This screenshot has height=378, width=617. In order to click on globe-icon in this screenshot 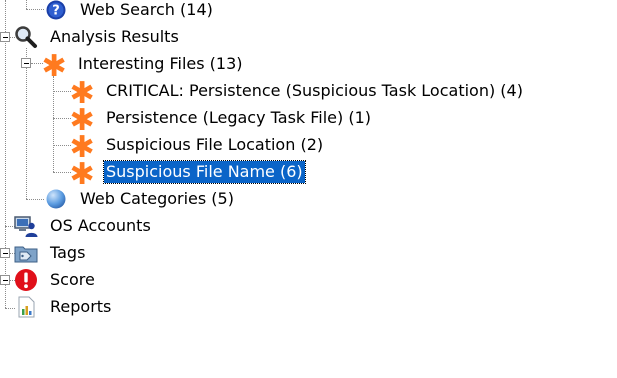, I will do `click(56, 199)`.